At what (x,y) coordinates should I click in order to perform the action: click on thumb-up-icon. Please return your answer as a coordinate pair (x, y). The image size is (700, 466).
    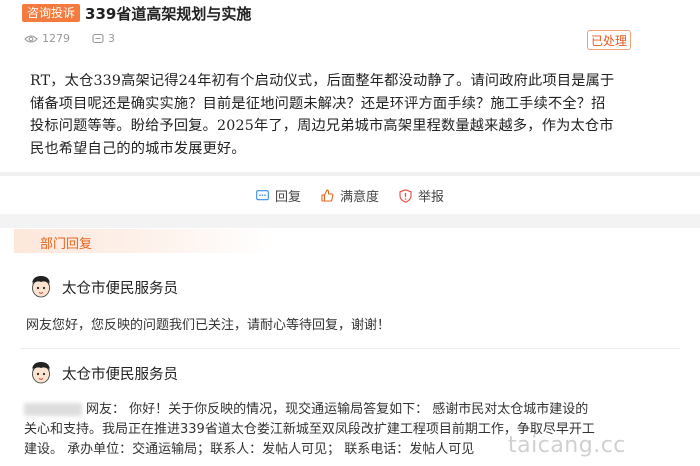
    Looking at the image, I should click on (327, 195).